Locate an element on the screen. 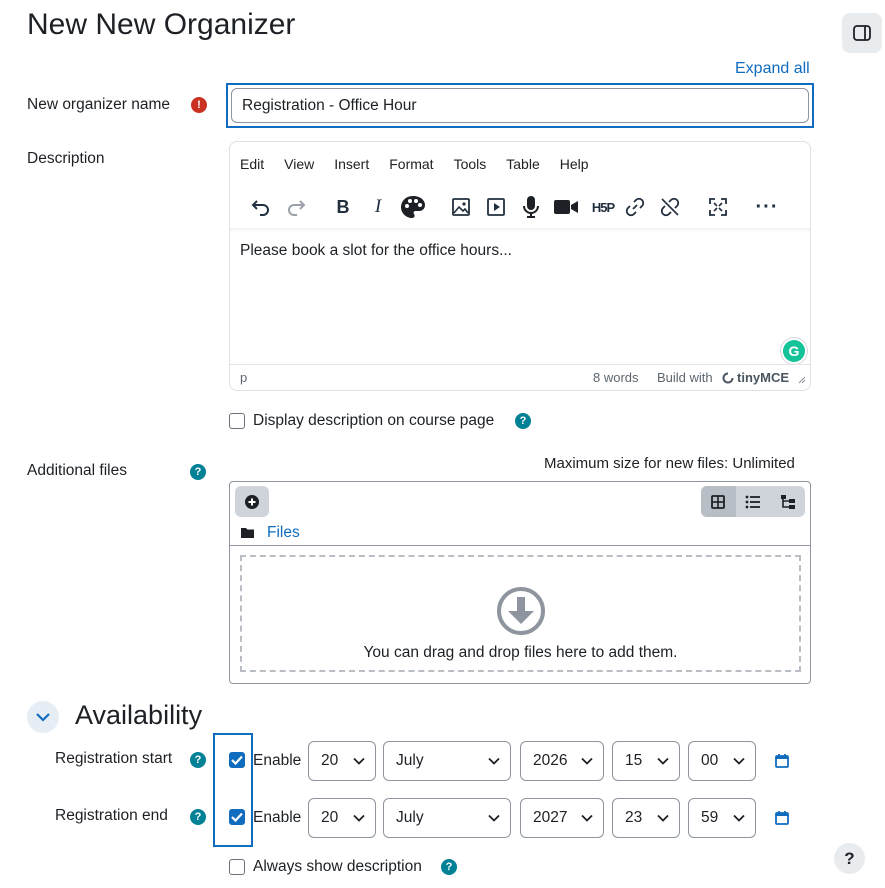 The image size is (885, 888). list-view-icon is located at coordinates (753, 501).